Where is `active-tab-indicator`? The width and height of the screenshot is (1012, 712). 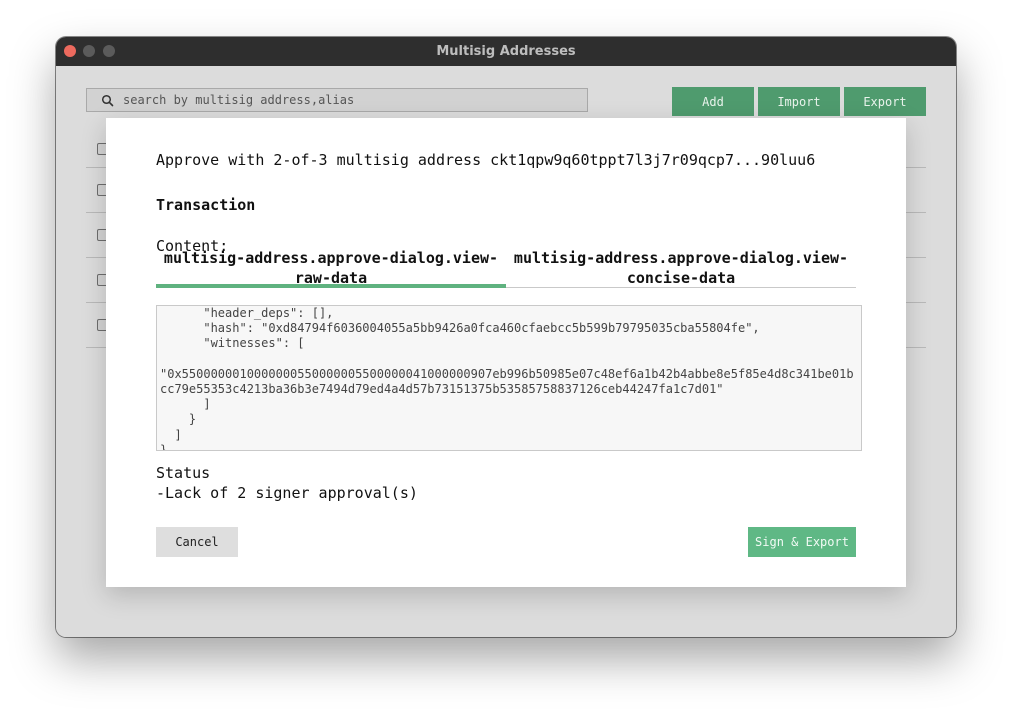 active-tab-indicator is located at coordinates (331, 286).